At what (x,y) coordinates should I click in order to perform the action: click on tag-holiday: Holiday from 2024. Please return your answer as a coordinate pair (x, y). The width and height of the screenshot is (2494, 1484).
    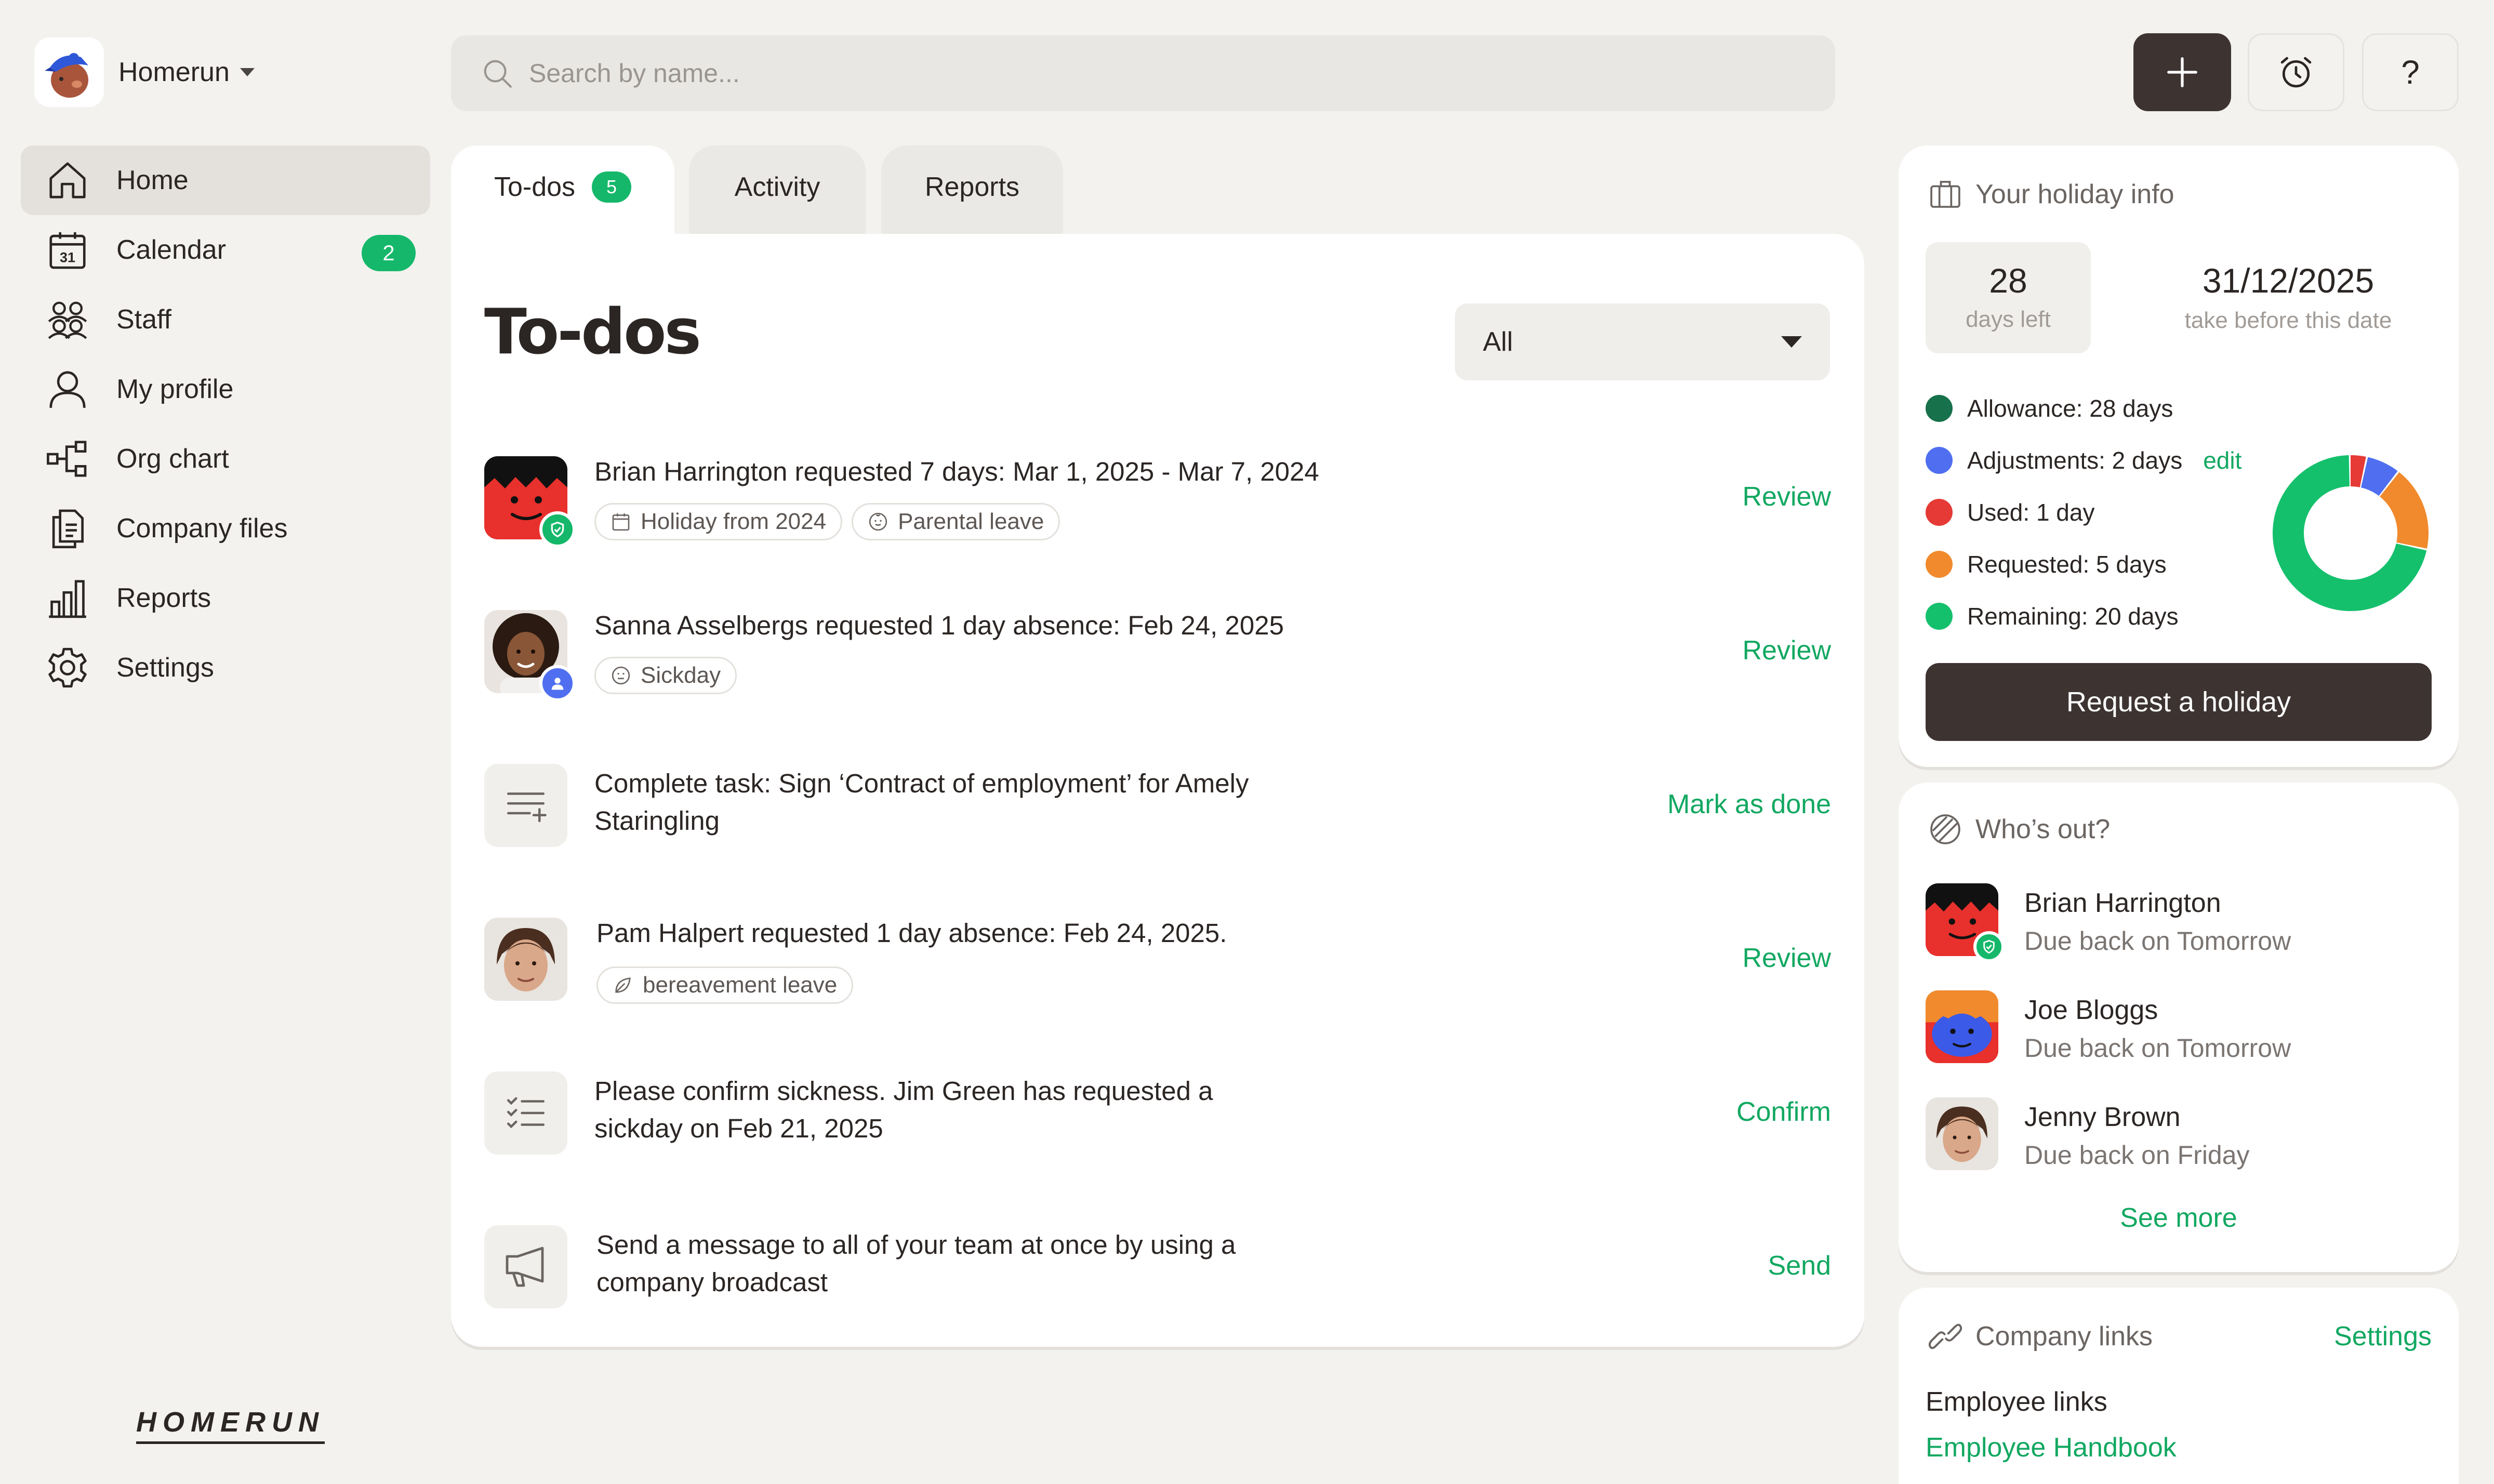
    Looking at the image, I should click on (718, 521).